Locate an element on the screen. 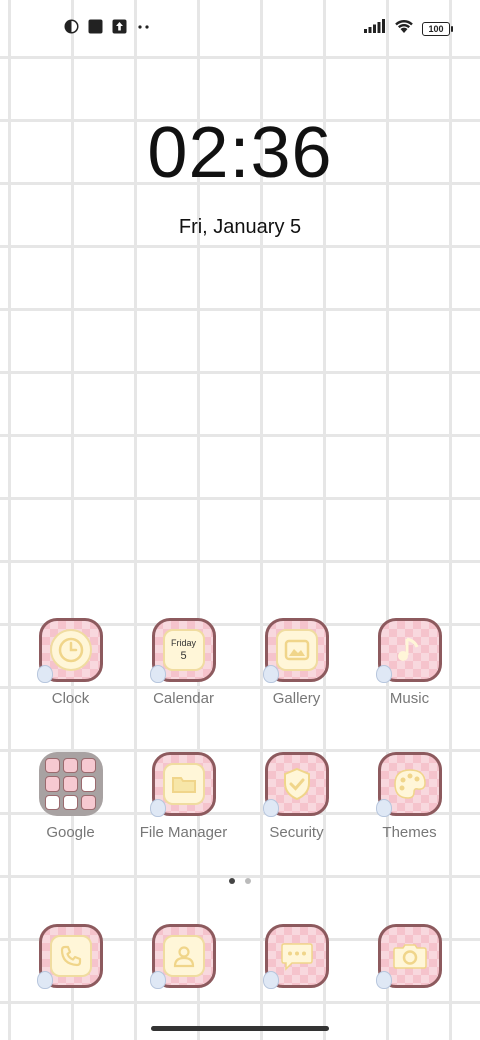  messages-icon is located at coordinates (295, 956).